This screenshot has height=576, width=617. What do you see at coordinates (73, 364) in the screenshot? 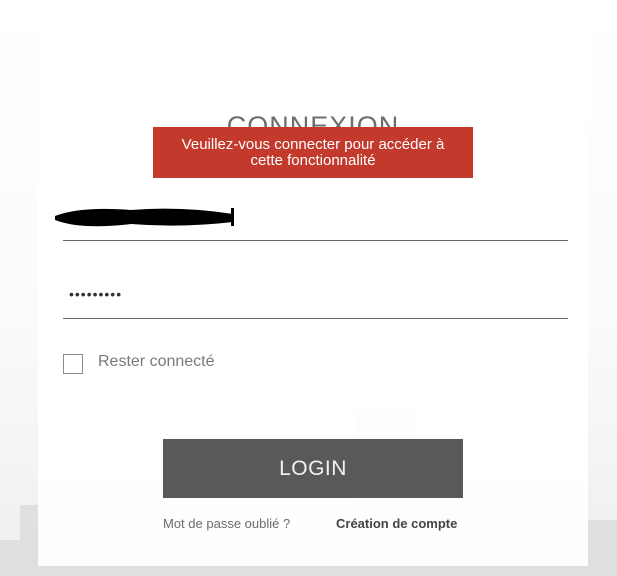
I see `remember-checkbox` at bounding box center [73, 364].